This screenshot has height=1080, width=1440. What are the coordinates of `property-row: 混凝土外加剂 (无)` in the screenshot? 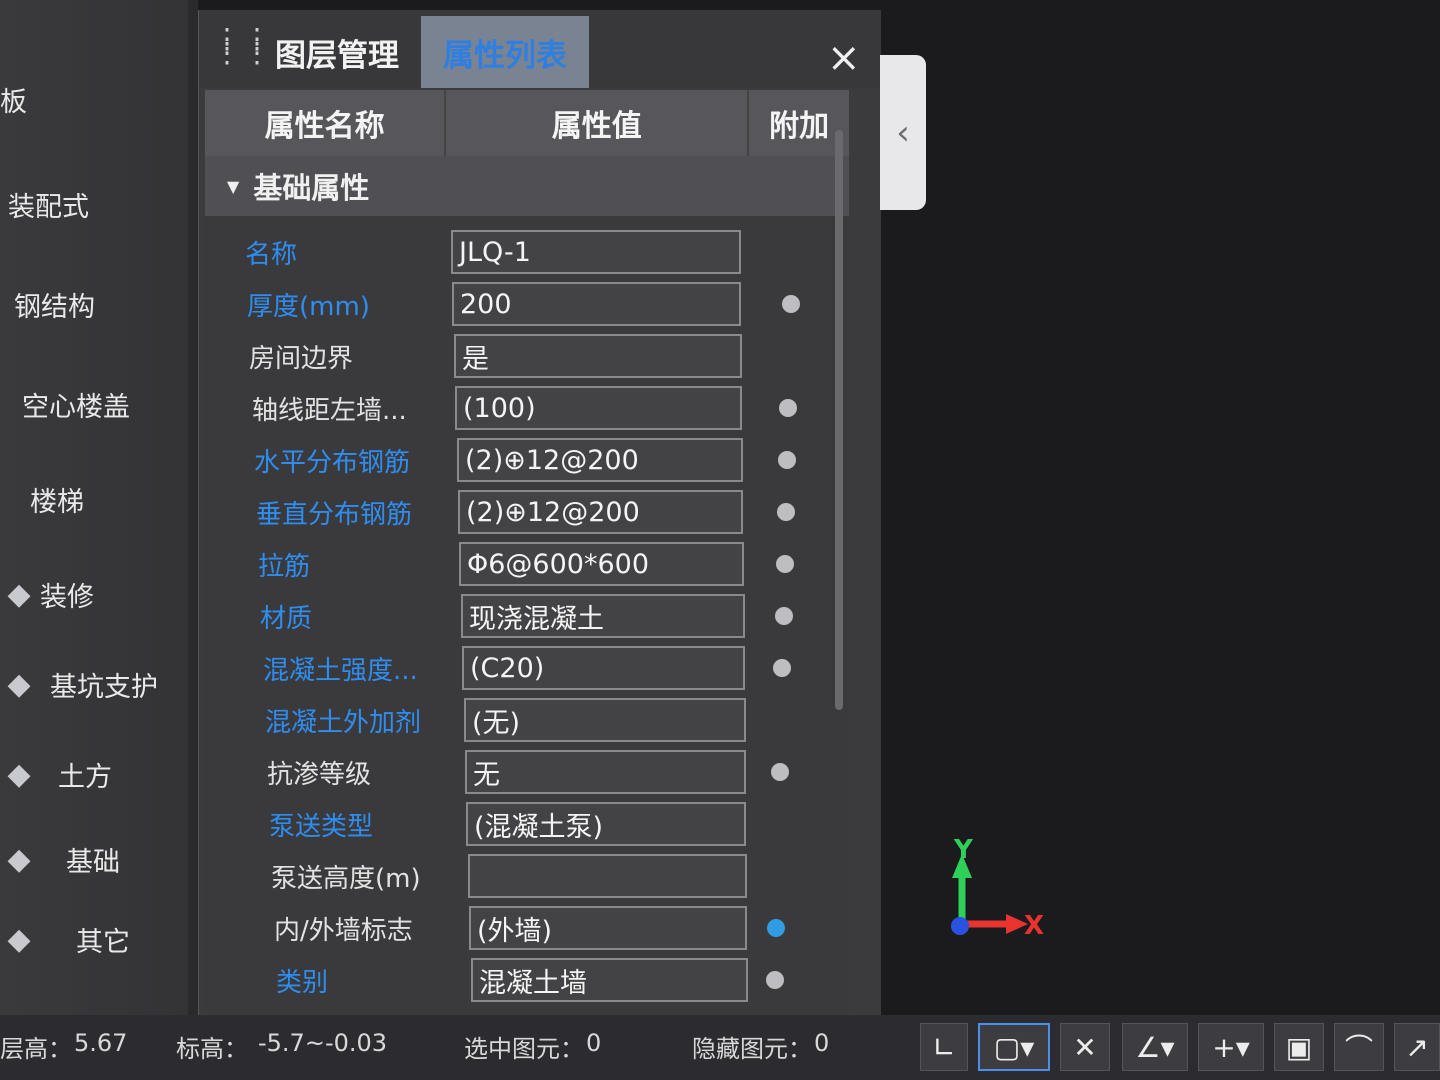 It's located at (527, 720).